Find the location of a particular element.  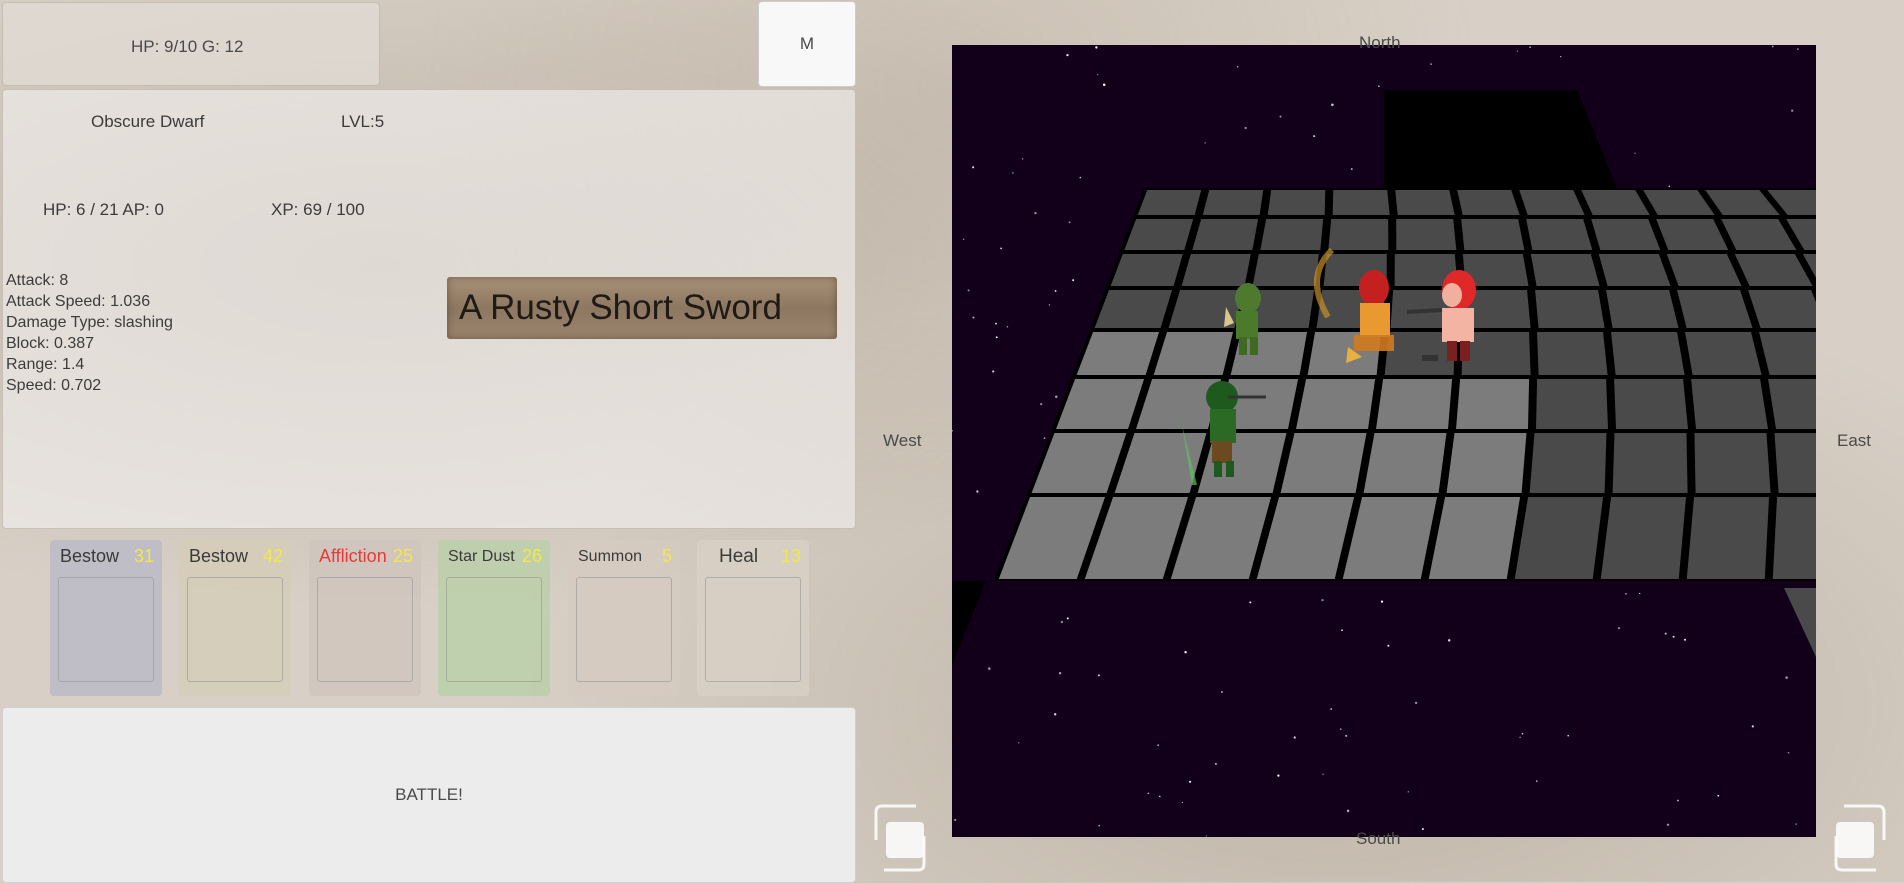

stat-range: Range: 1.4 is located at coordinates (45, 364).